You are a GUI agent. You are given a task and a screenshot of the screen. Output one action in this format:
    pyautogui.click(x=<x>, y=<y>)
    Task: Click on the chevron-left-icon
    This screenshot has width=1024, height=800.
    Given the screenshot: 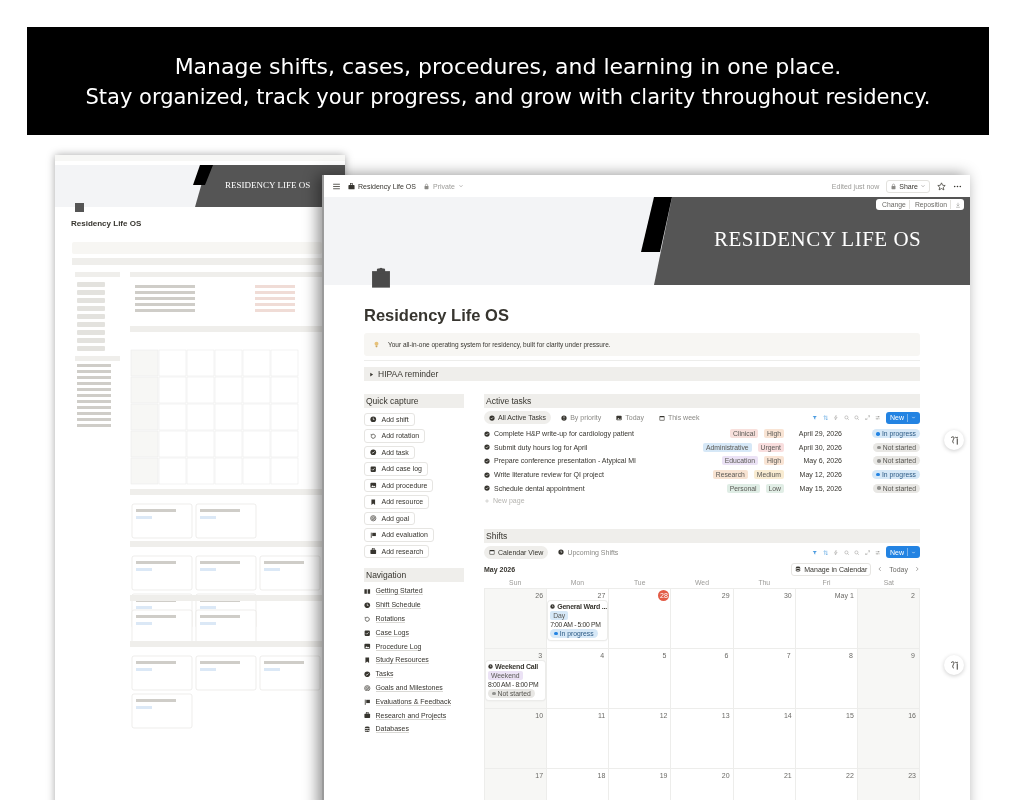 What is the action you would take?
    pyautogui.click(x=880, y=569)
    